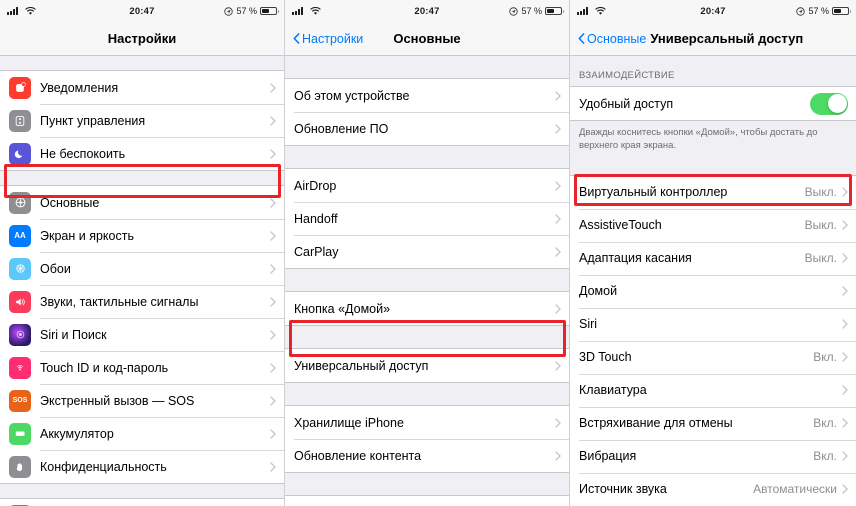 Image resolution: width=856 pixels, height=506 pixels. Describe the element at coordinates (588, 324) in the screenshot. I see `list-item-label: Siri` at that location.